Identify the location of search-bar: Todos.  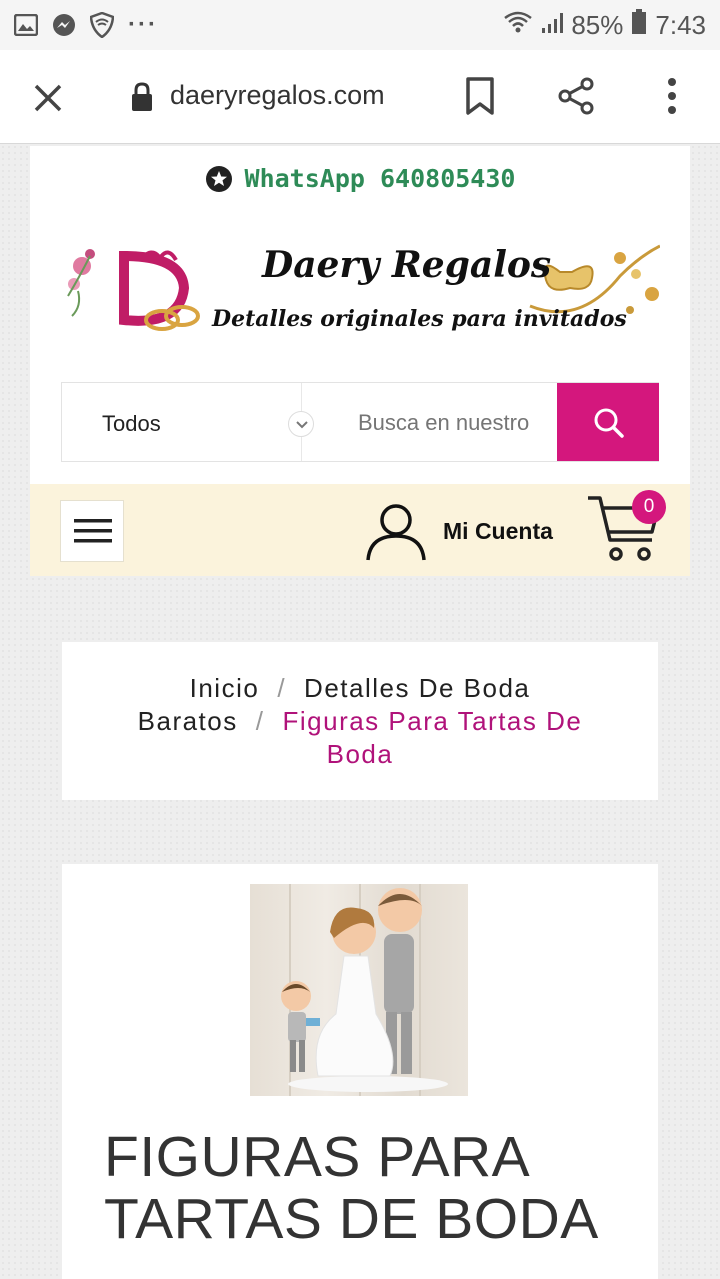
(360, 422).